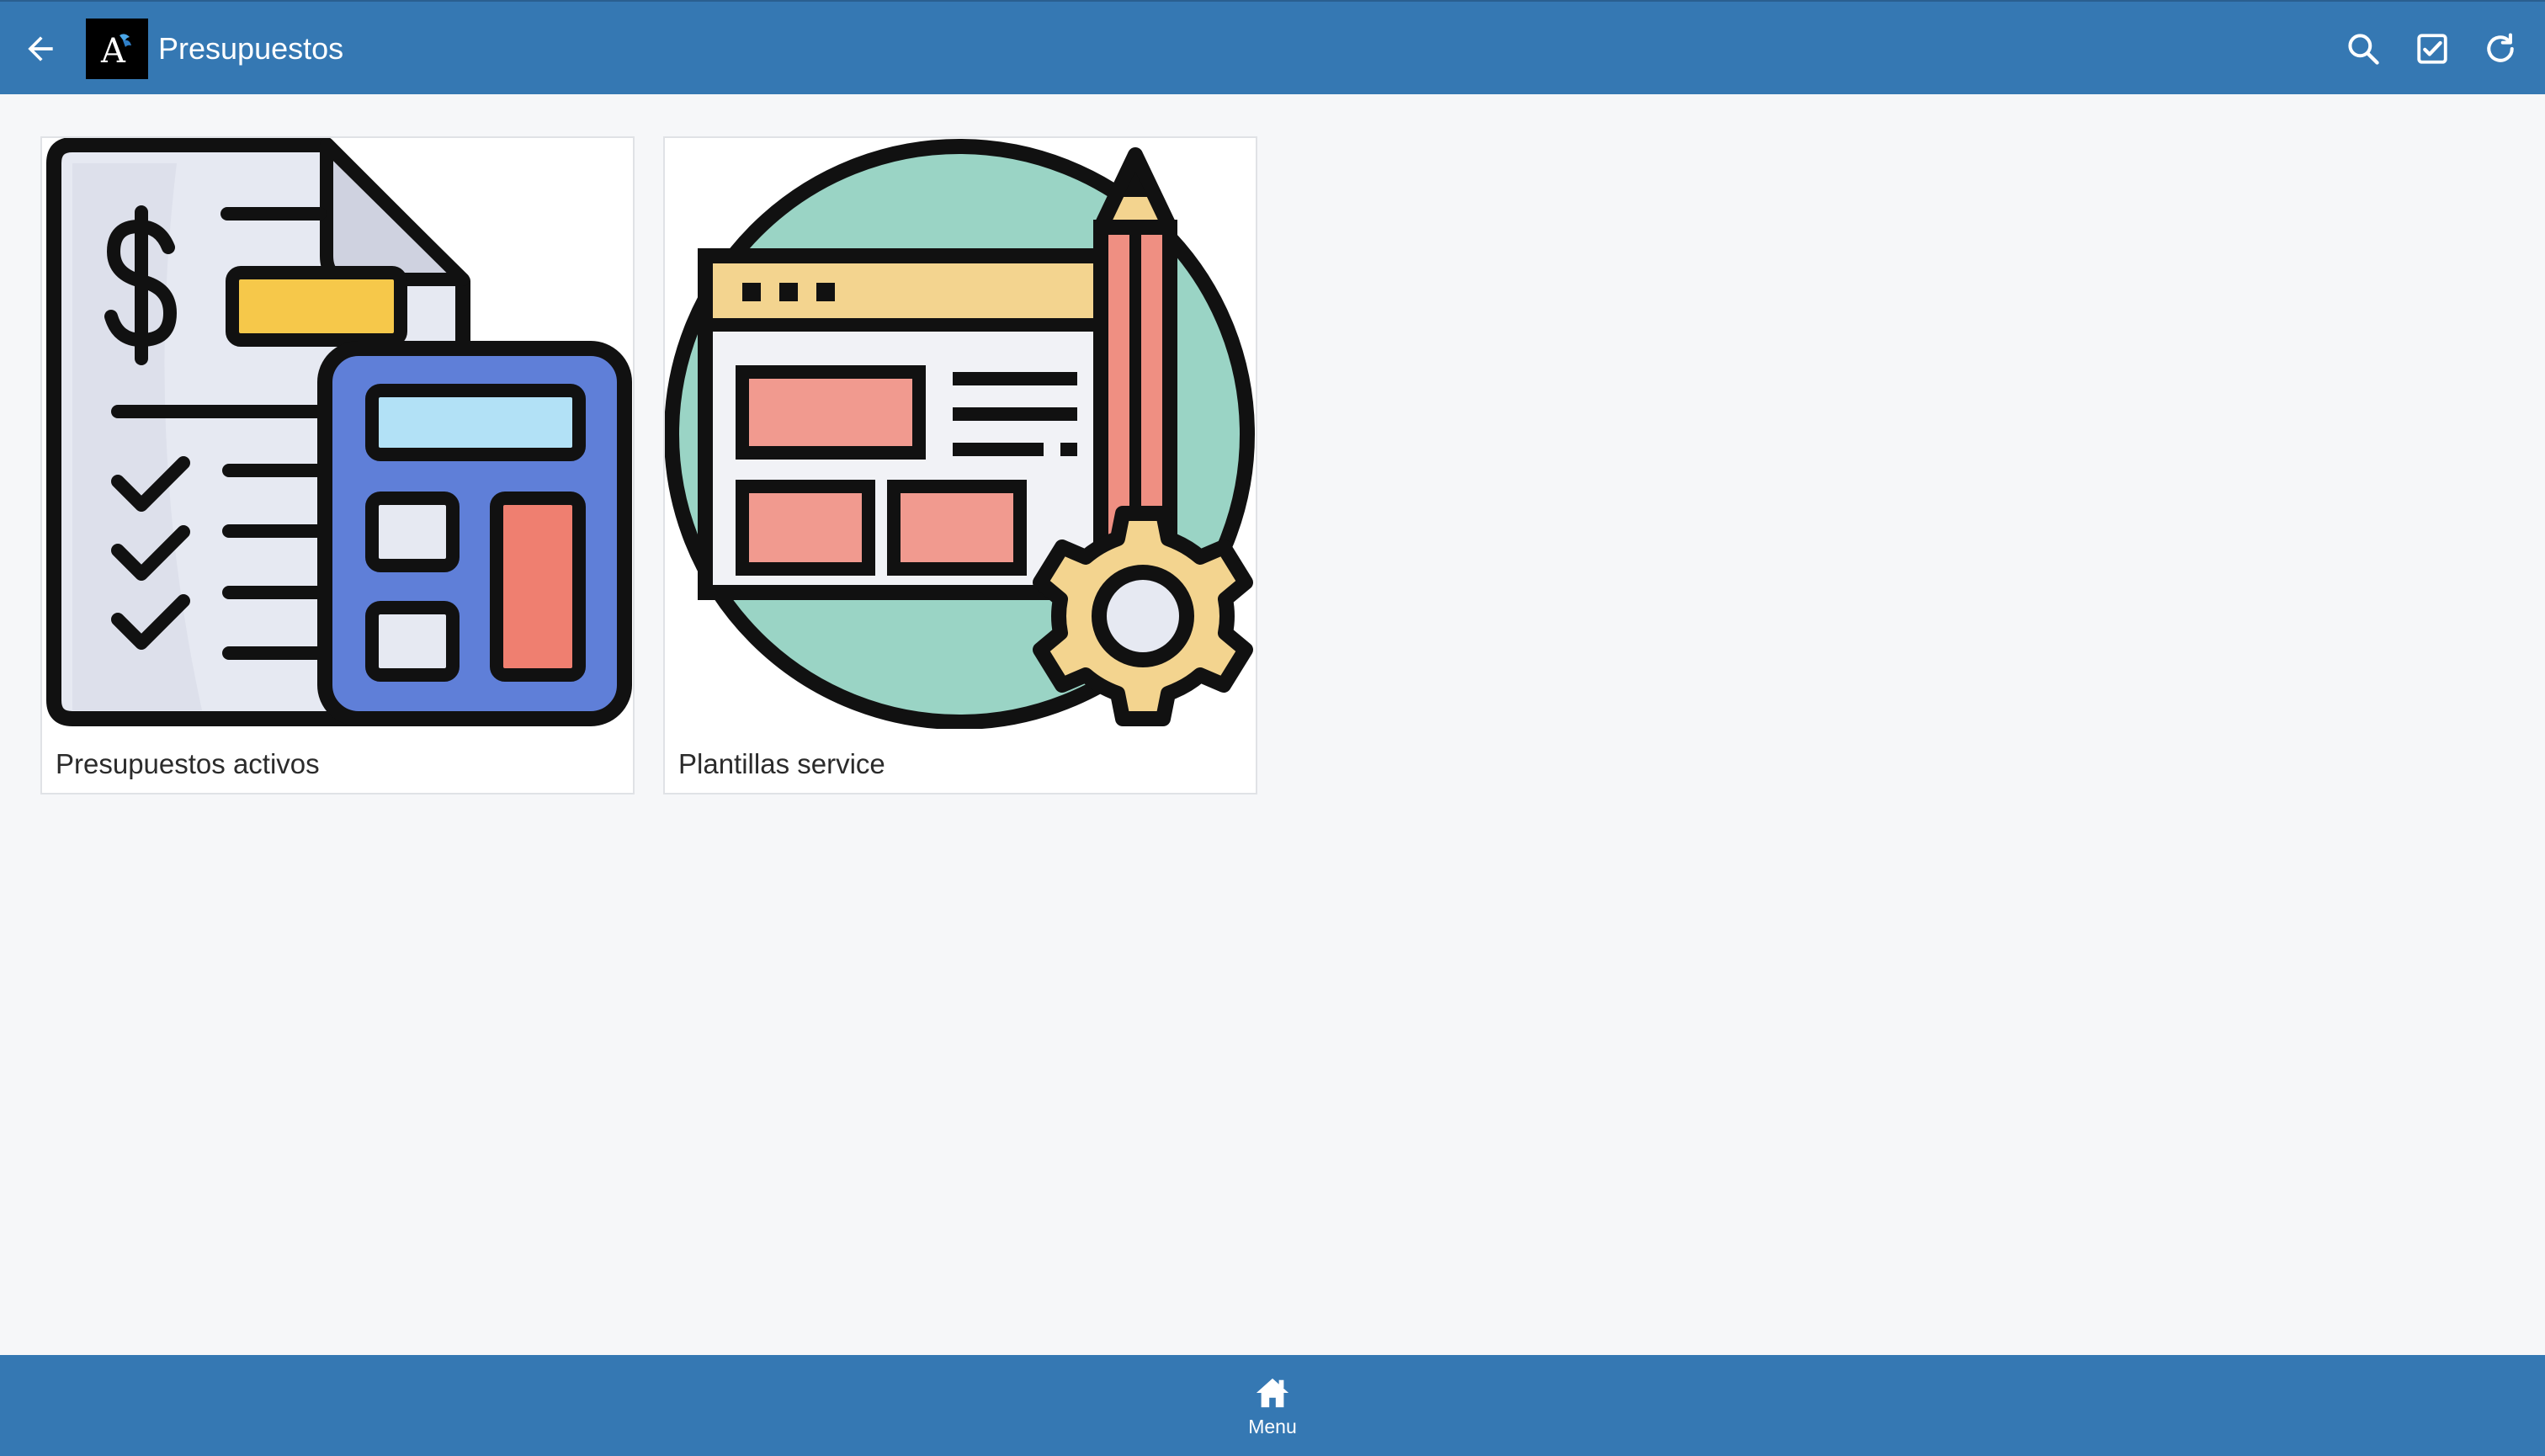  I want to click on back-button, so click(40, 49).